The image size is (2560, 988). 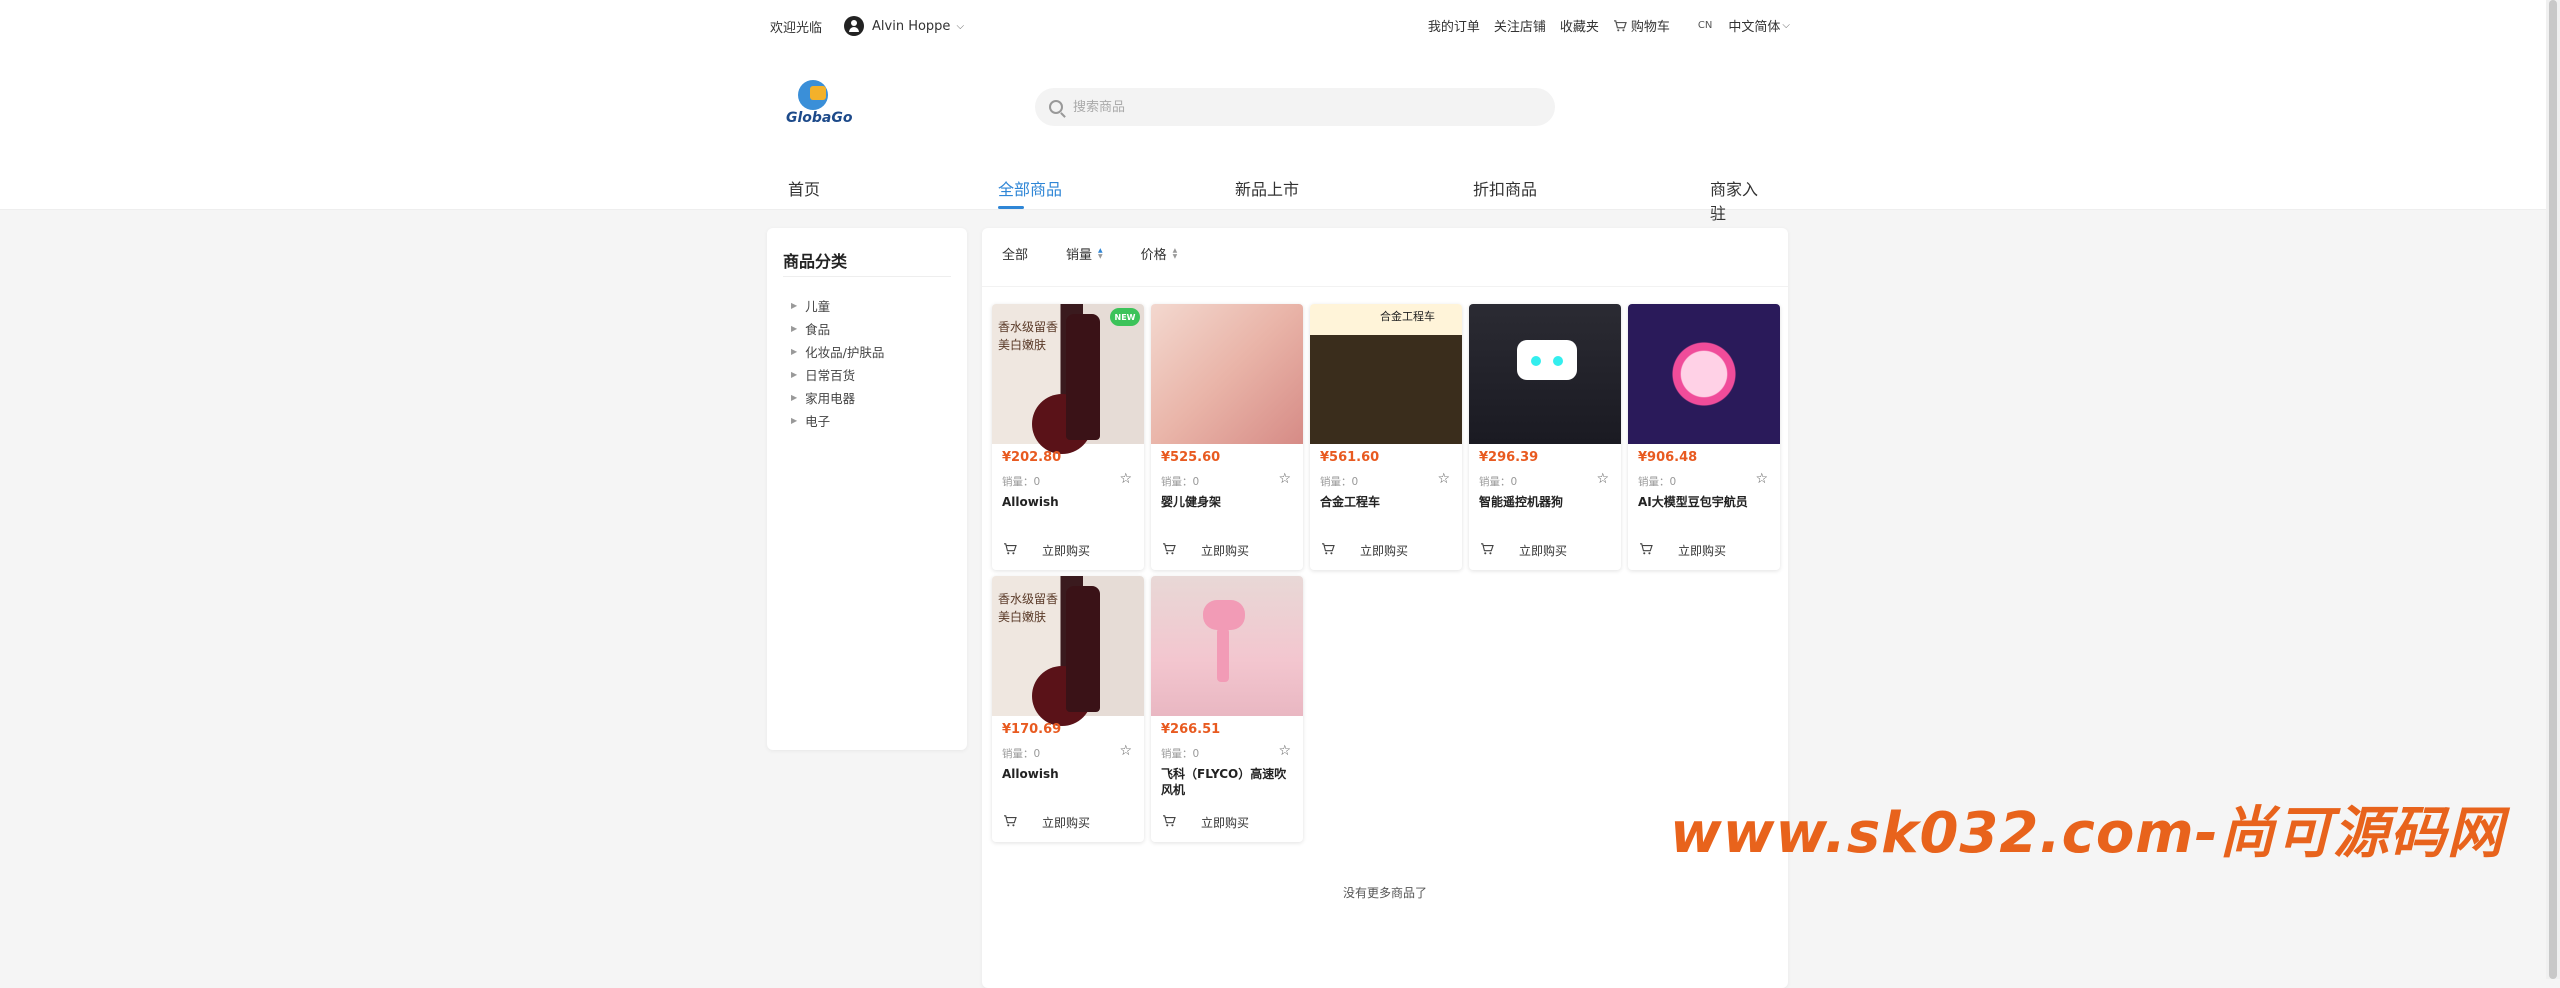 What do you see at coordinates (1520, 25) in the screenshot?
I see `followed-shops-link: 关注店铺` at bounding box center [1520, 25].